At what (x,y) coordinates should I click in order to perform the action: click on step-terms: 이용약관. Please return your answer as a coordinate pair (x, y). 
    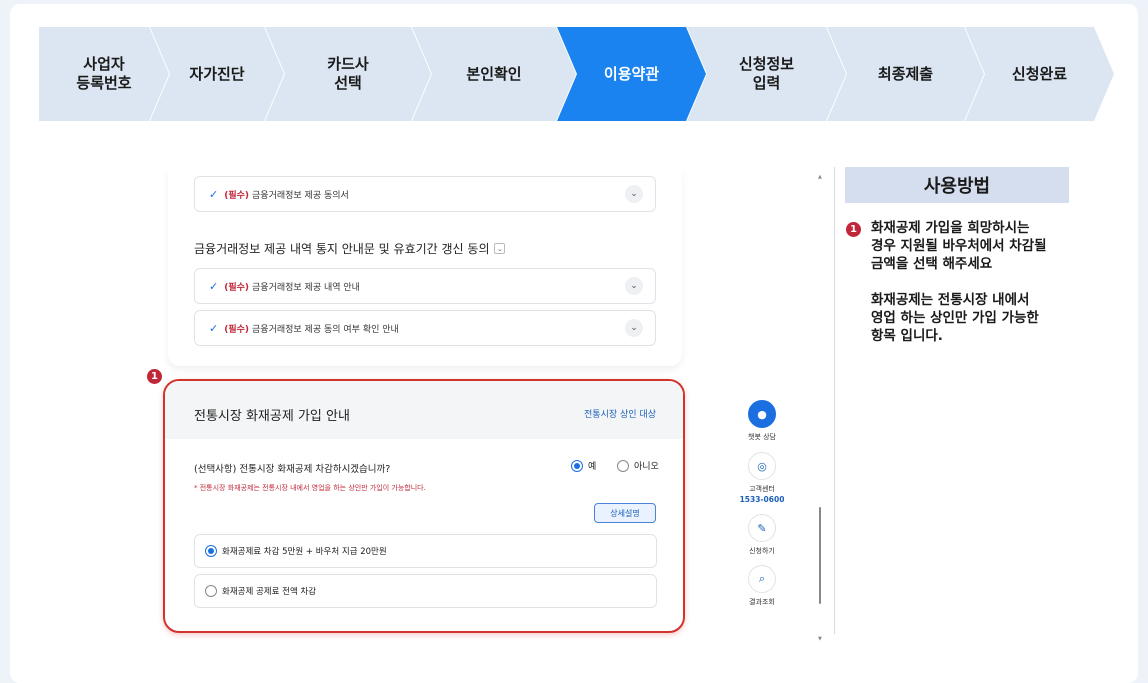
    Looking at the image, I should click on (631, 74).